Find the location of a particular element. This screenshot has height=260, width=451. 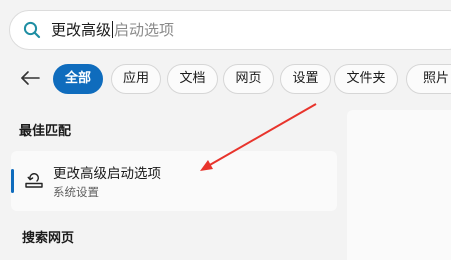

tab-settings: 设置 is located at coordinates (305, 79).